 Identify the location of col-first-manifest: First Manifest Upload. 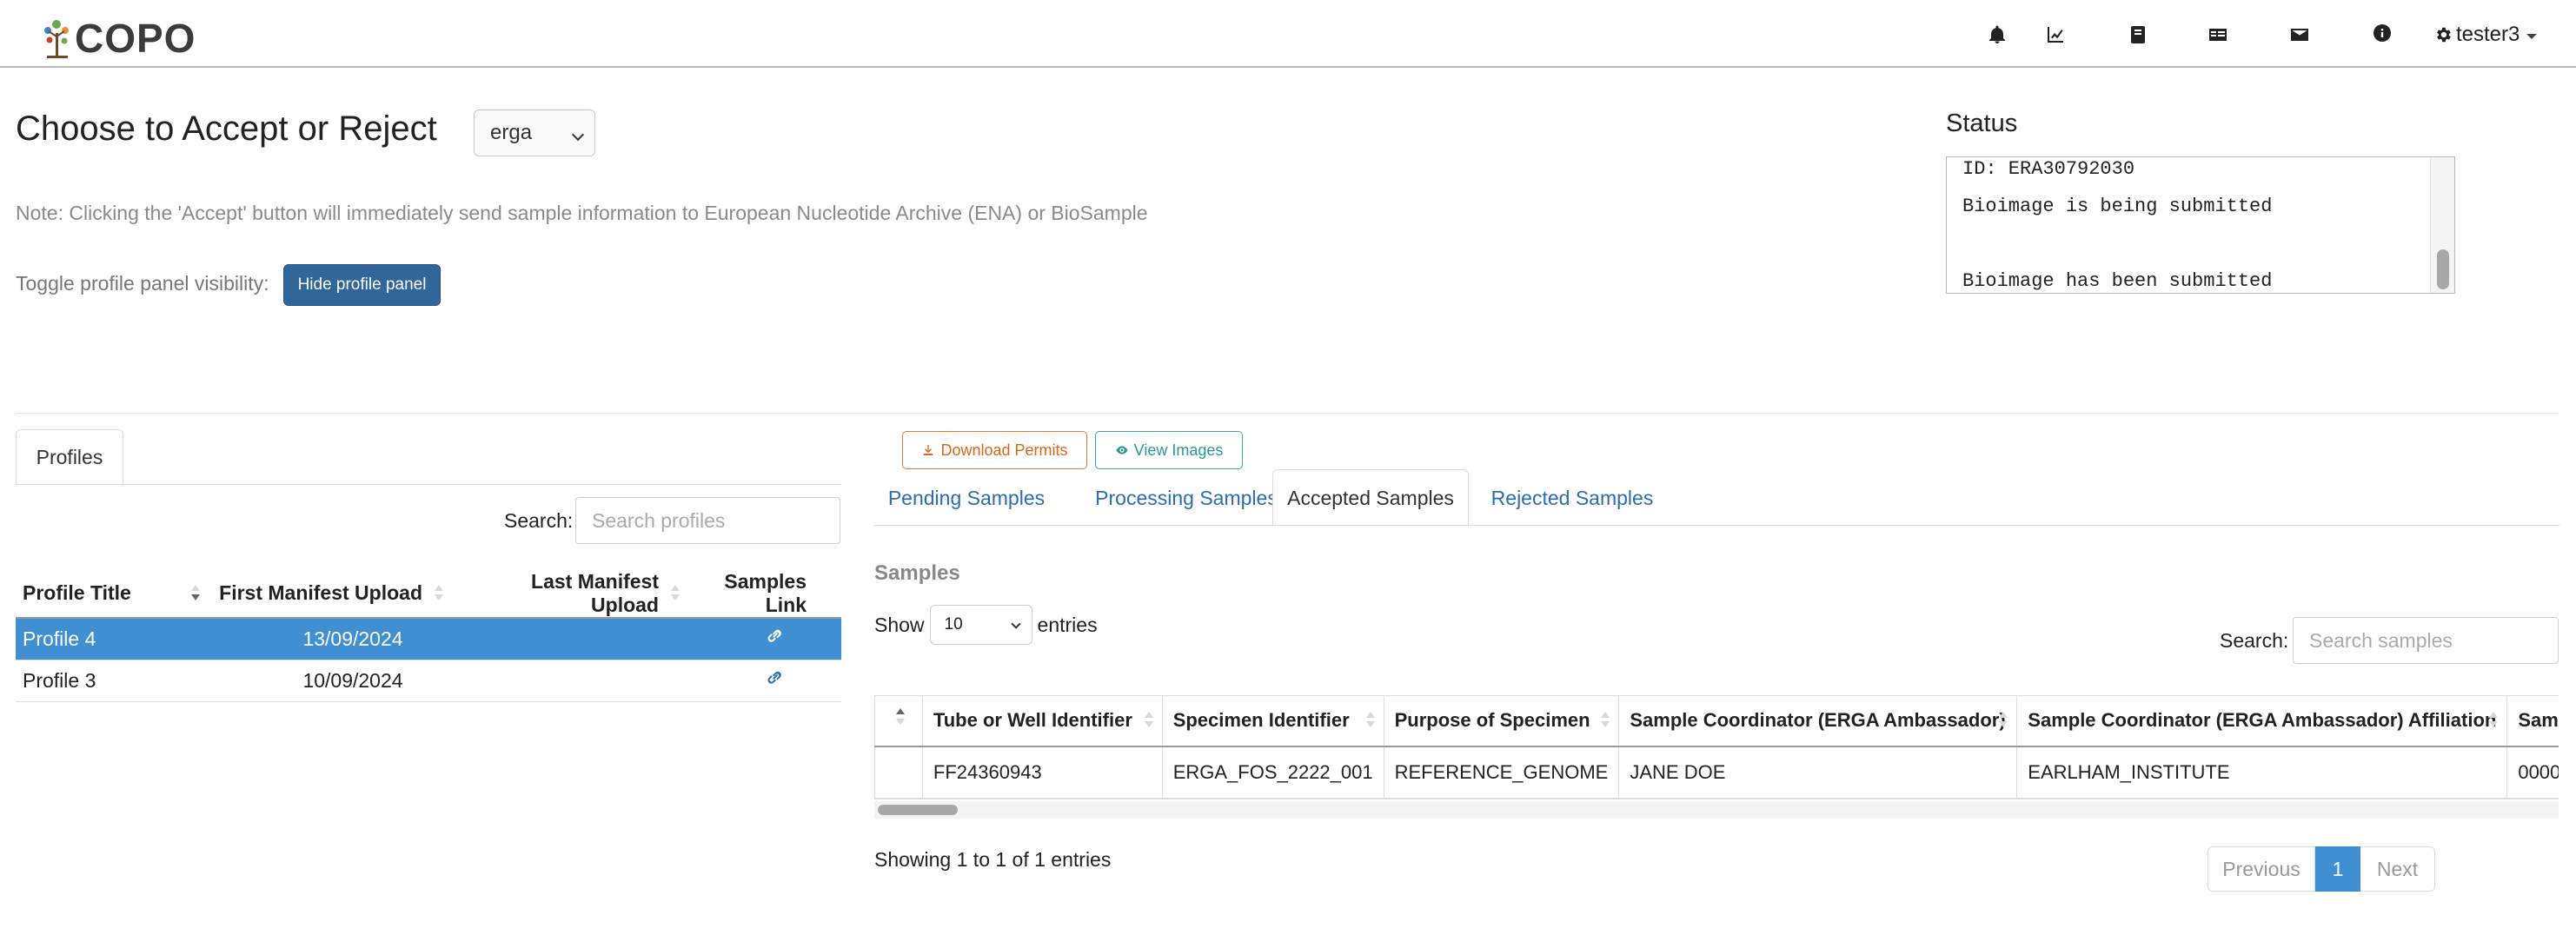
(330, 594).